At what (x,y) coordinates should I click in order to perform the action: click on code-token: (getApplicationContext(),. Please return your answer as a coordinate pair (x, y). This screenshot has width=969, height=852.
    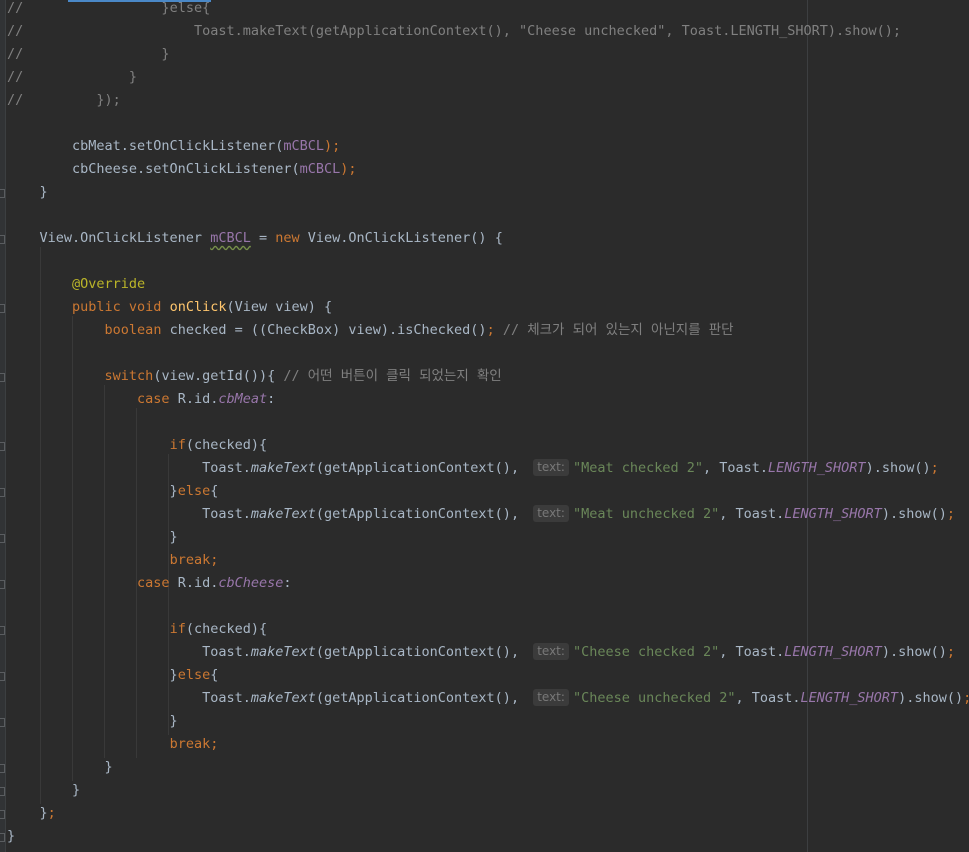
    Looking at the image, I should click on (421, 514).